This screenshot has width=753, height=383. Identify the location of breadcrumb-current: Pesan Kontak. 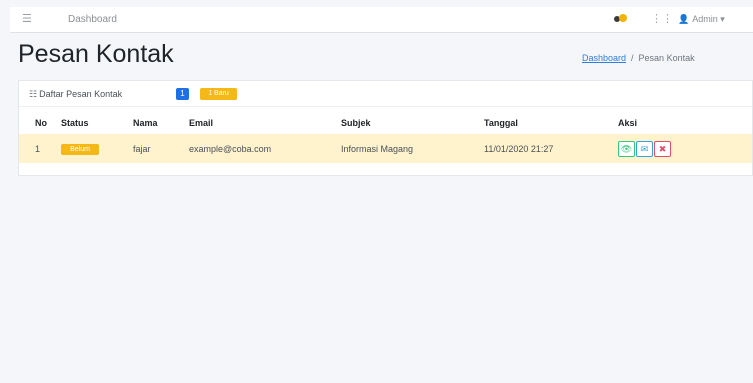
(666, 58).